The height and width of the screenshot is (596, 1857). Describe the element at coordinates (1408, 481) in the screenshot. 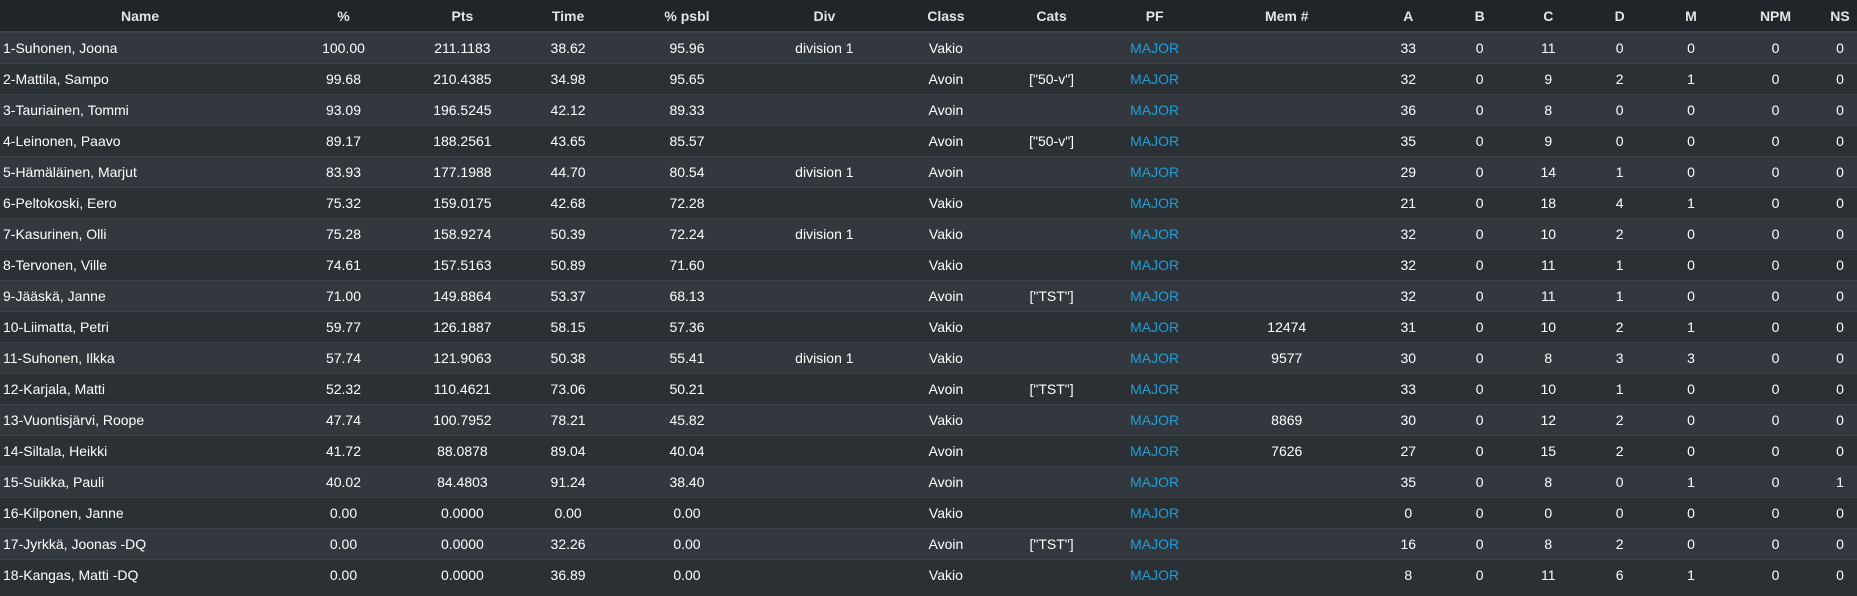

I see `cell-a: 35` at that location.